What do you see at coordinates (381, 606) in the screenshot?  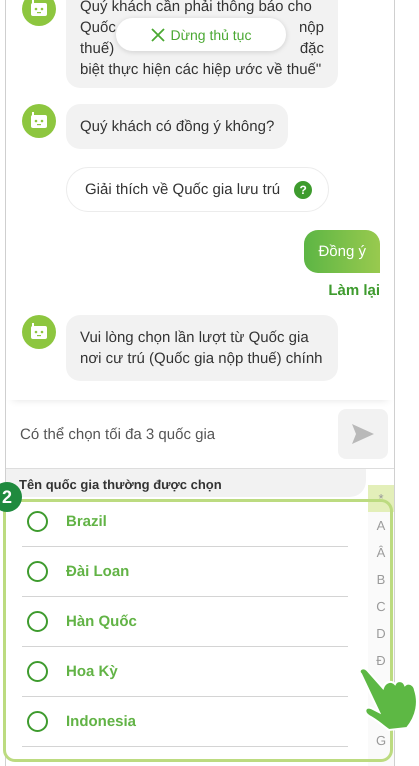 I see `index-letter: C` at bounding box center [381, 606].